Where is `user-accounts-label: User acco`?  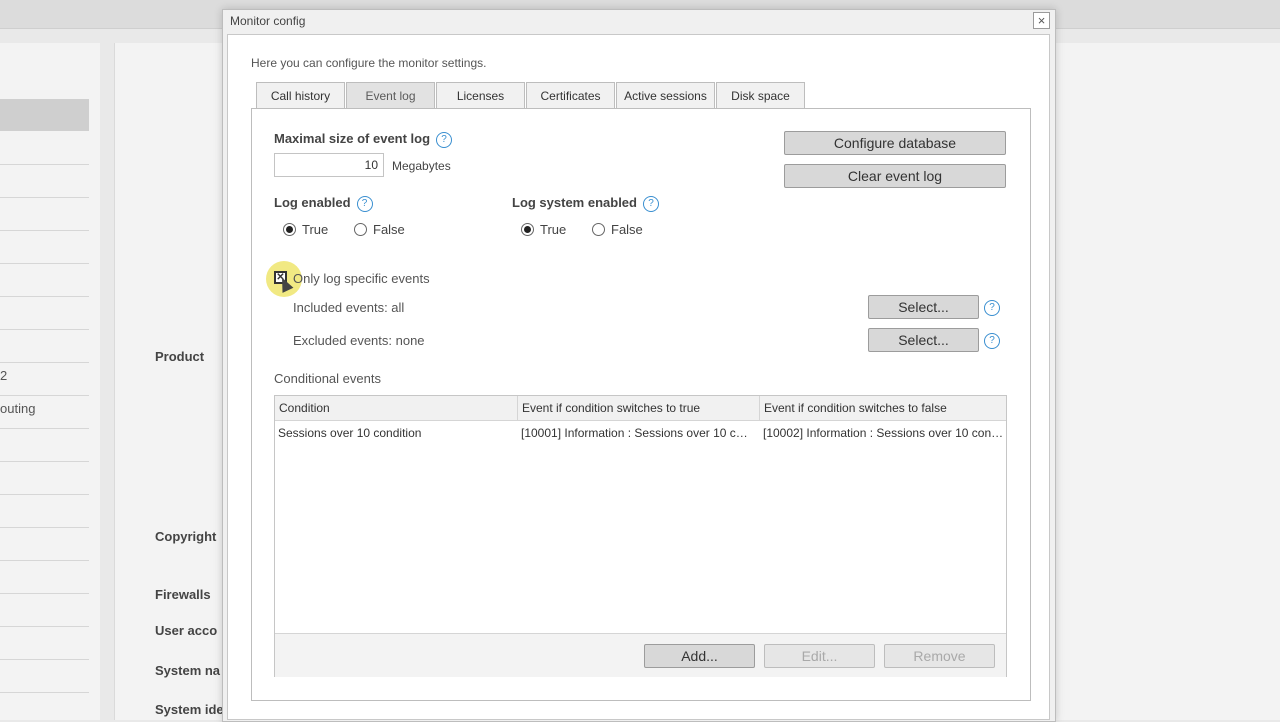 user-accounts-label: User acco is located at coordinates (186, 630).